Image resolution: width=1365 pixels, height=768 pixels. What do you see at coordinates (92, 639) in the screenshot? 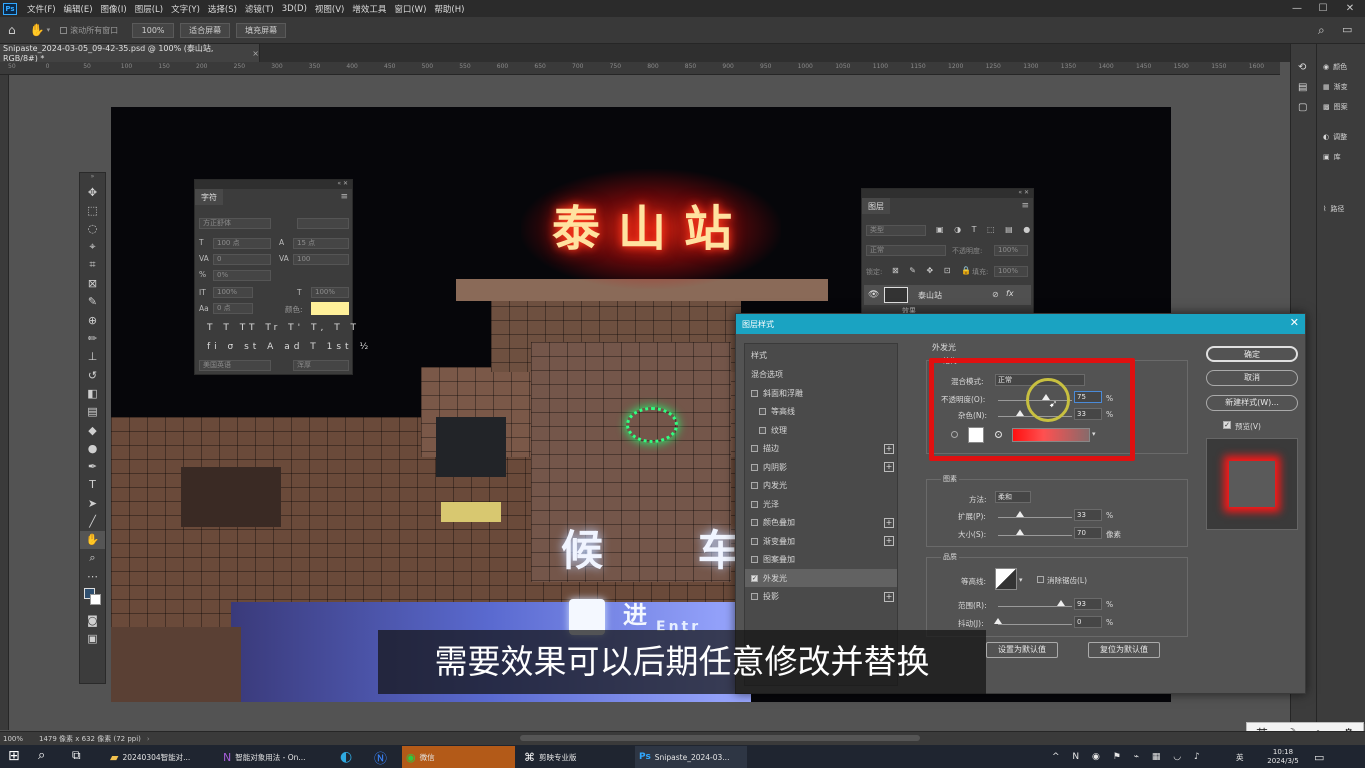
I see `screen-mode-icon: ▣` at bounding box center [92, 639].